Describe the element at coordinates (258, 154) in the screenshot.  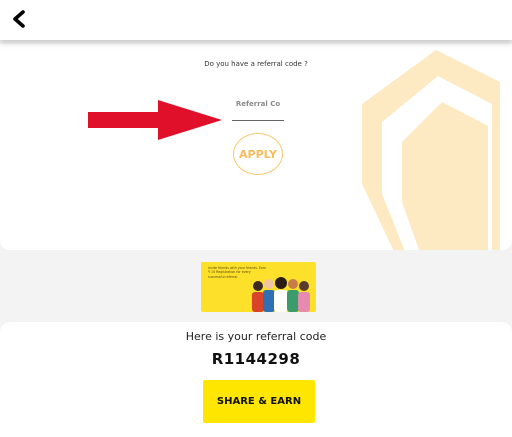
I see `apply-button: APPLY` at that location.